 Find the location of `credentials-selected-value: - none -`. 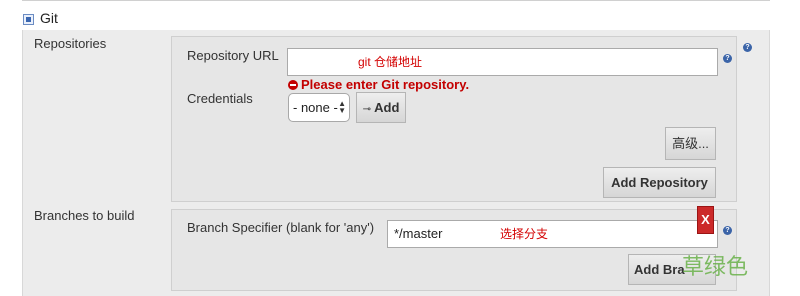

credentials-selected-value: - none - is located at coordinates (315, 107).